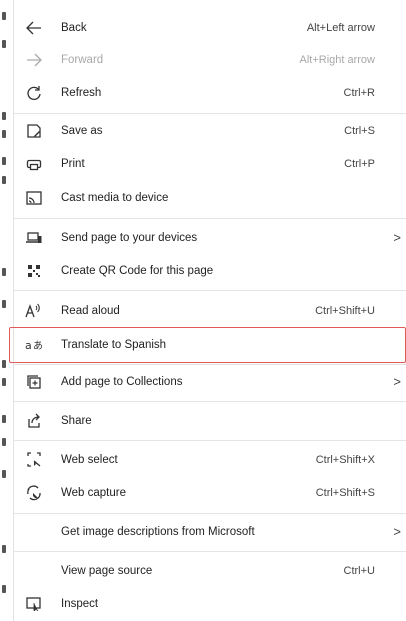 The image size is (406, 621). Describe the element at coordinates (34, 198) in the screenshot. I see `cast-icon` at that location.